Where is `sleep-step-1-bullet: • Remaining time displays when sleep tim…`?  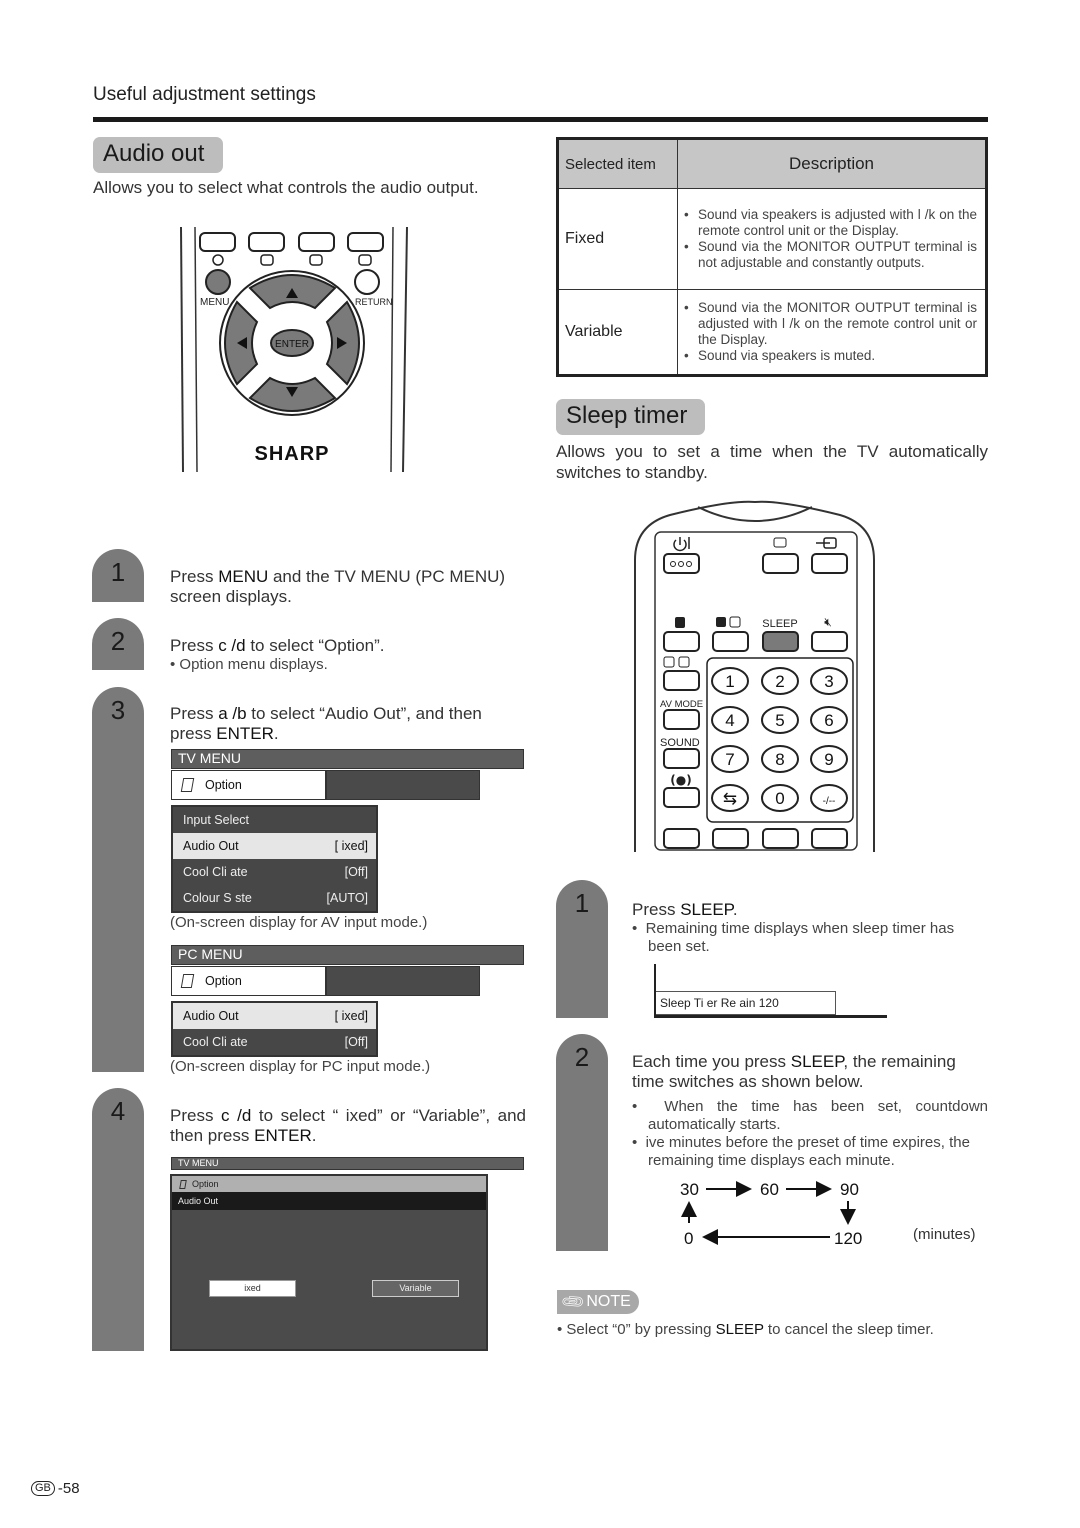 sleep-step-1-bullet: • Remaining time displays when sleep tim… is located at coordinates (793, 937).